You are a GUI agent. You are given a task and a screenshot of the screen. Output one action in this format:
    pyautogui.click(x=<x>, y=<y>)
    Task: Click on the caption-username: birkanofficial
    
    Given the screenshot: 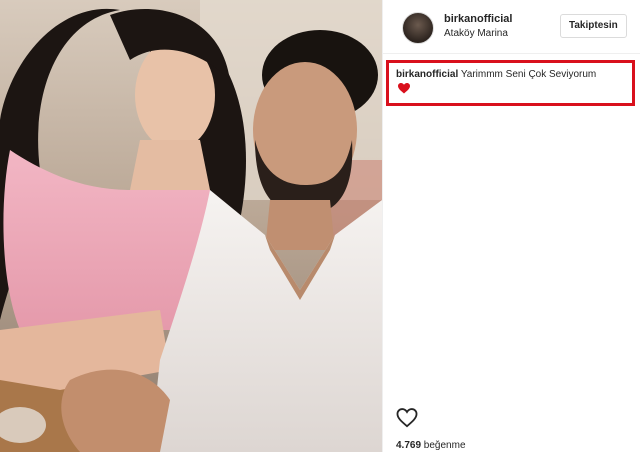 What is the action you would take?
    pyautogui.click(x=427, y=74)
    